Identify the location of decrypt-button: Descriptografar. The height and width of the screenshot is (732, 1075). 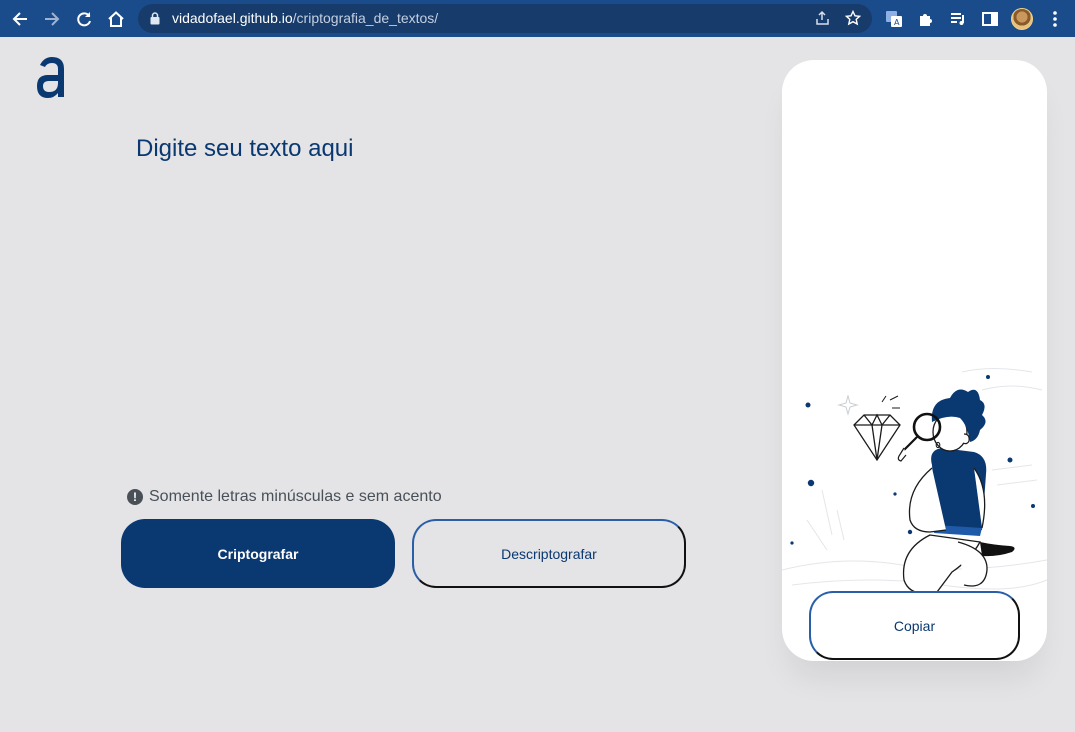
(549, 553).